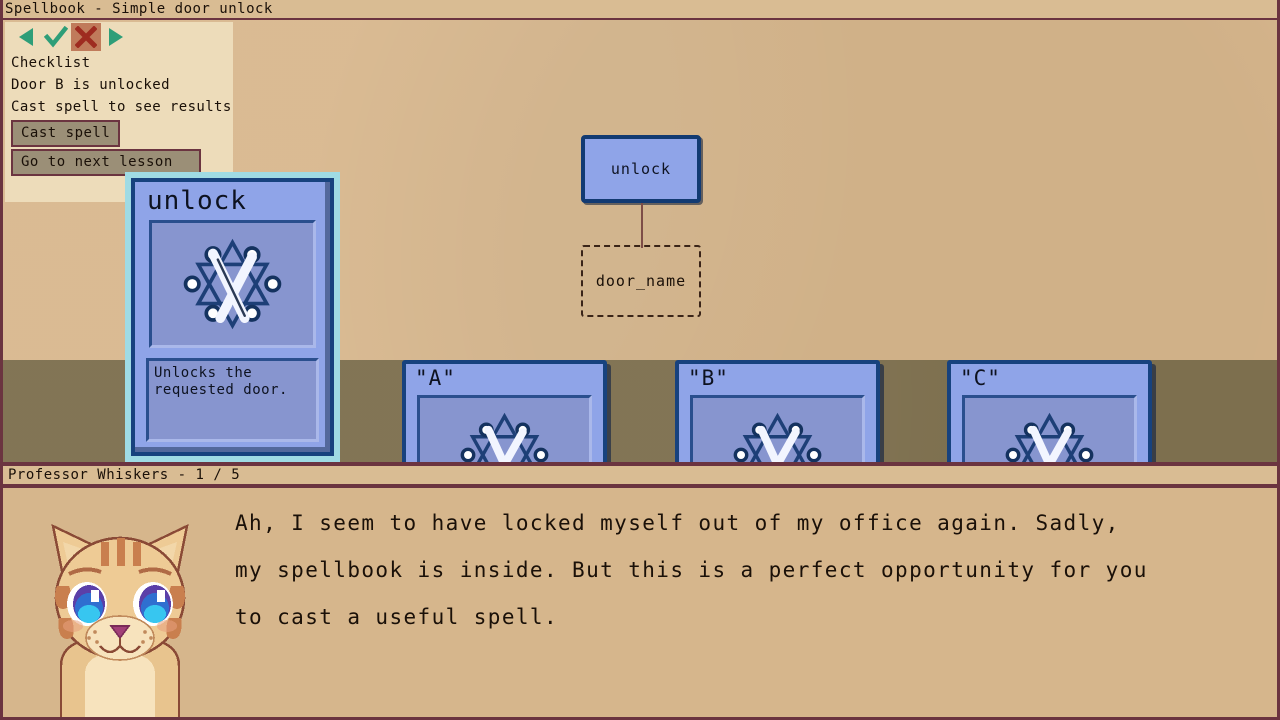 This screenshot has height=720, width=1280. What do you see at coordinates (980, 378) in the screenshot?
I see `shelf-card-c-title: "C"` at bounding box center [980, 378].